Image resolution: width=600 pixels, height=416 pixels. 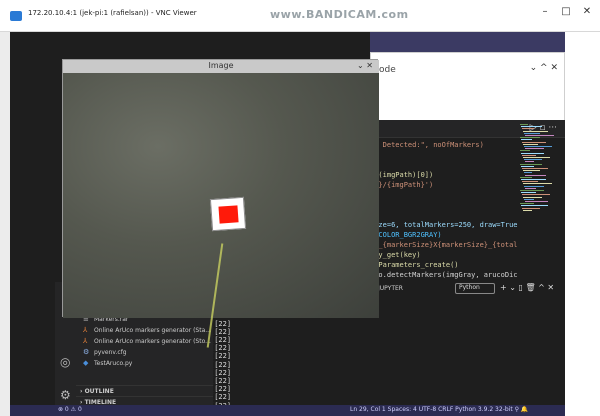 What do you see at coordinates (365, 65) in the screenshot?
I see `image-window-controls: ⌄ ✕` at bounding box center [365, 65].